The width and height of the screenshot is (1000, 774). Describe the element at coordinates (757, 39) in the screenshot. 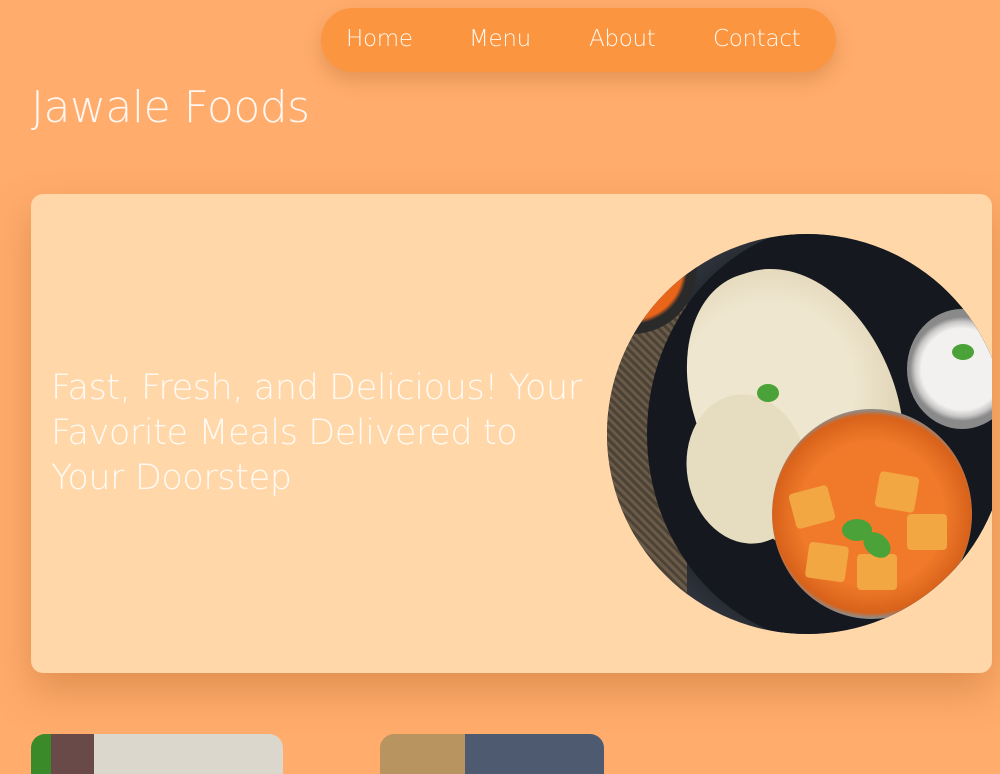

I see `nav-contact: Contact` at that location.